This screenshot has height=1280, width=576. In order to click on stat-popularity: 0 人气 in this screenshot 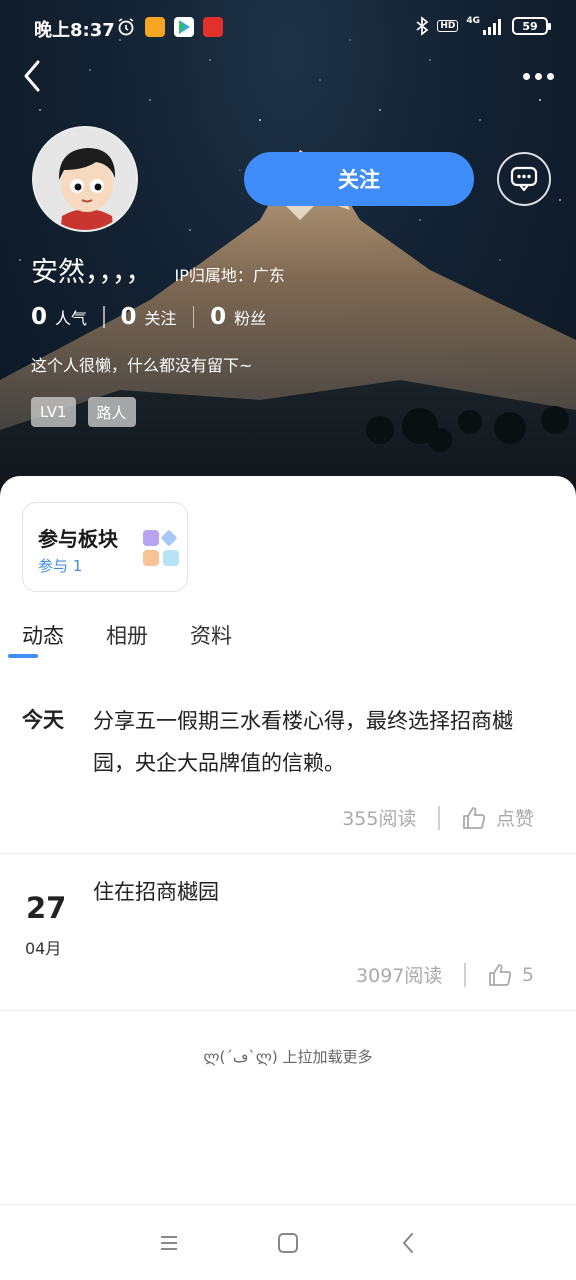, I will do `click(59, 317)`.